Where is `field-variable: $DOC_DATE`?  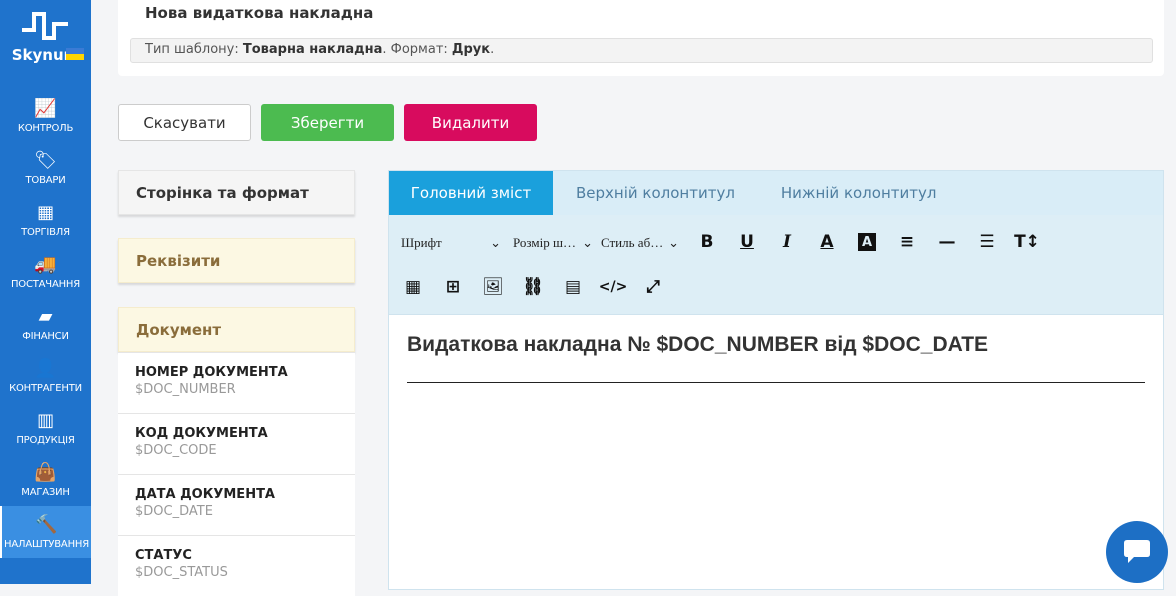
field-variable: $DOC_DATE is located at coordinates (174, 511).